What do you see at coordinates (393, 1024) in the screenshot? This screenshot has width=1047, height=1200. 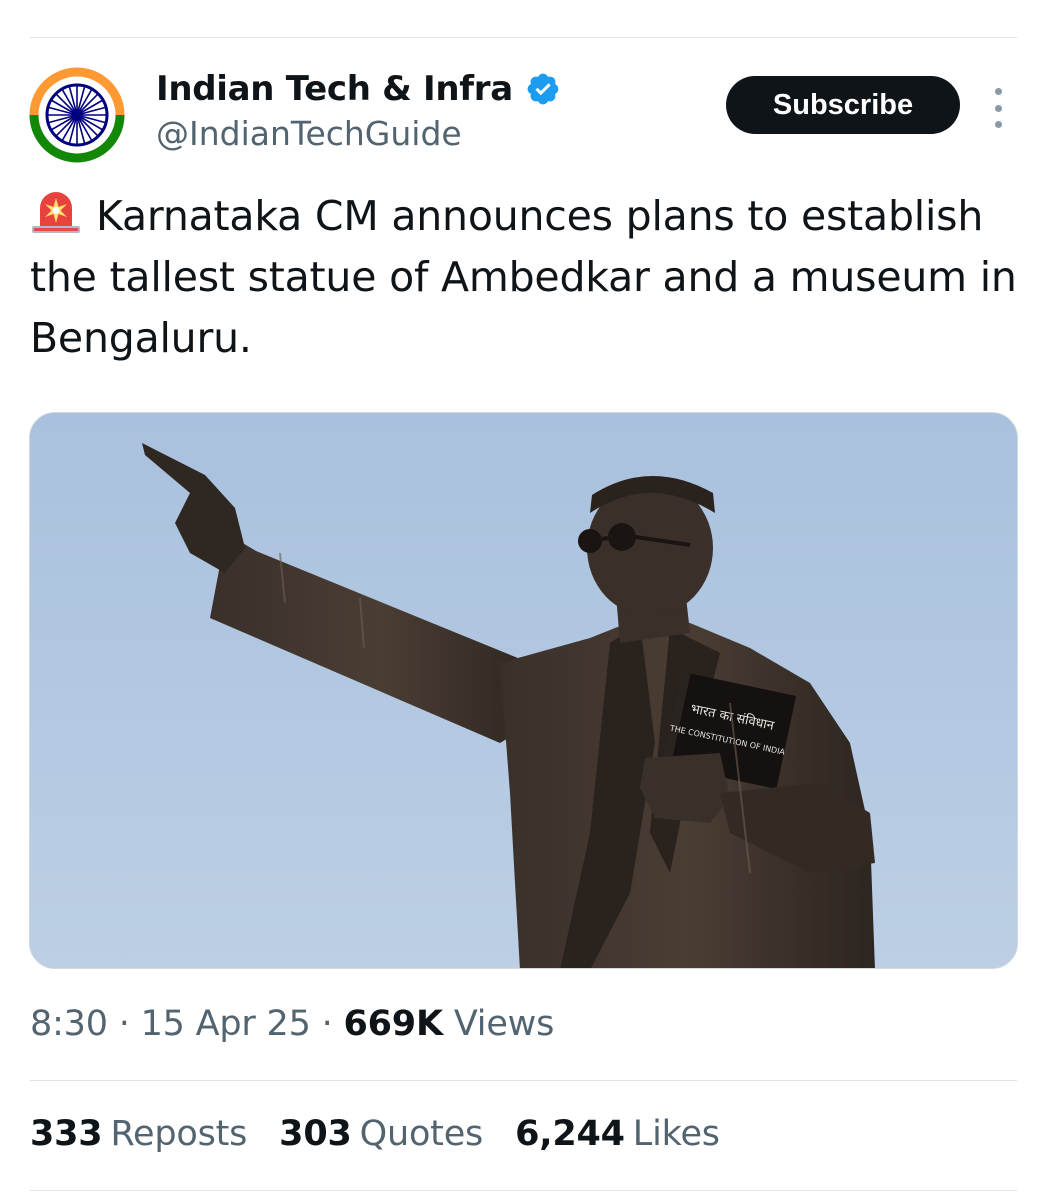 I see `views-count: 669K` at bounding box center [393, 1024].